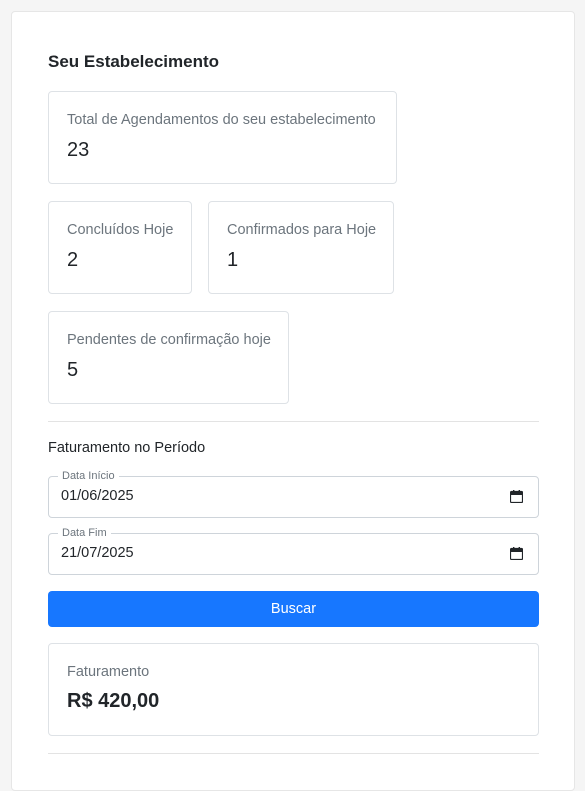  What do you see at coordinates (169, 340) in the screenshot?
I see `stat-label: Pendentes de confirmação hoje` at bounding box center [169, 340].